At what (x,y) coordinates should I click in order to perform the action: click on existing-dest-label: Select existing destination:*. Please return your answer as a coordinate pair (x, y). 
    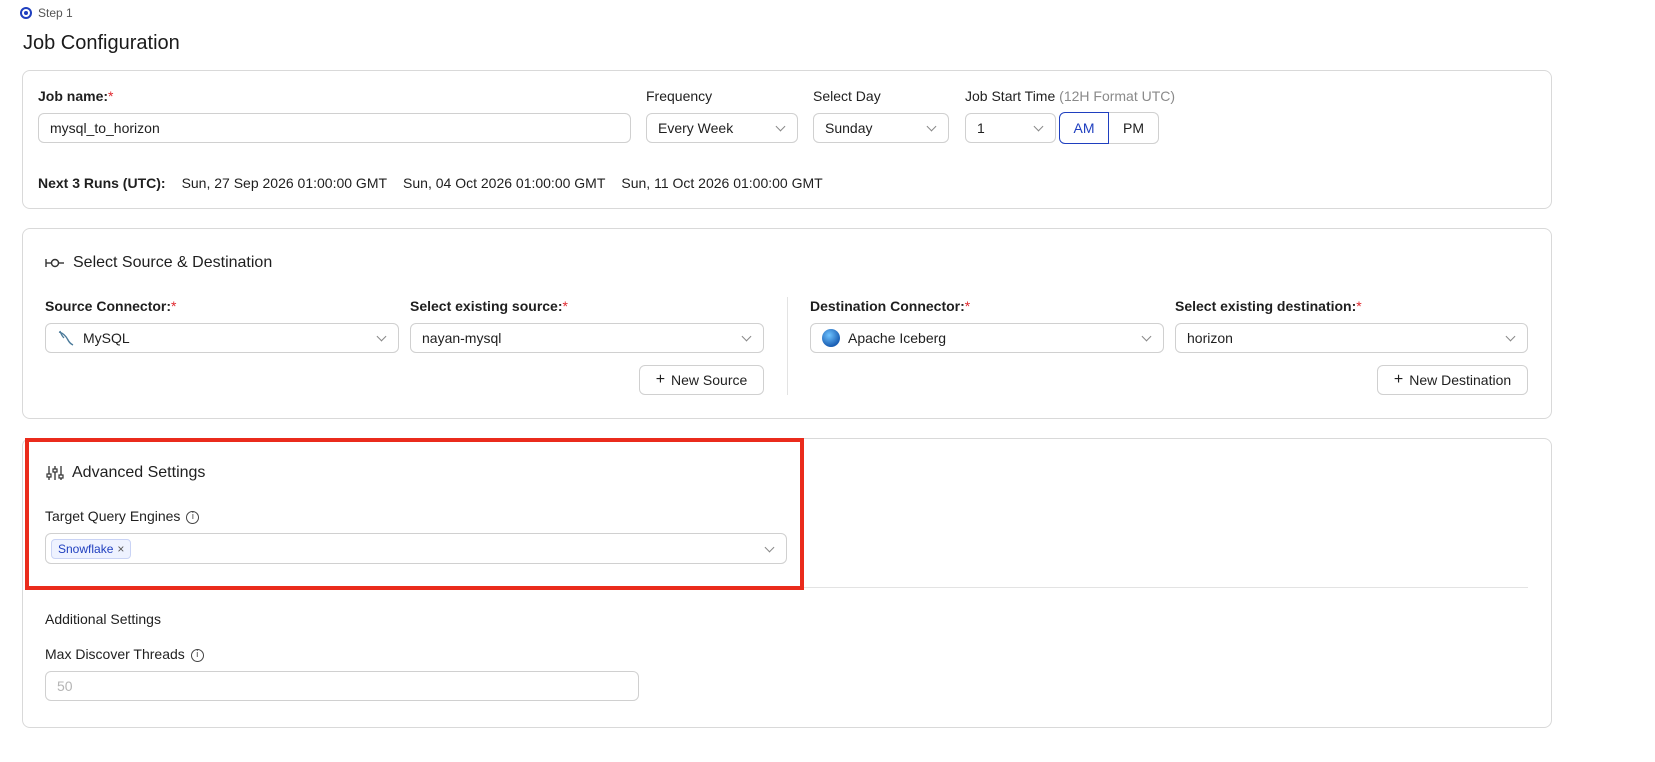
    Looking at the image, I should click on (1268, 306).